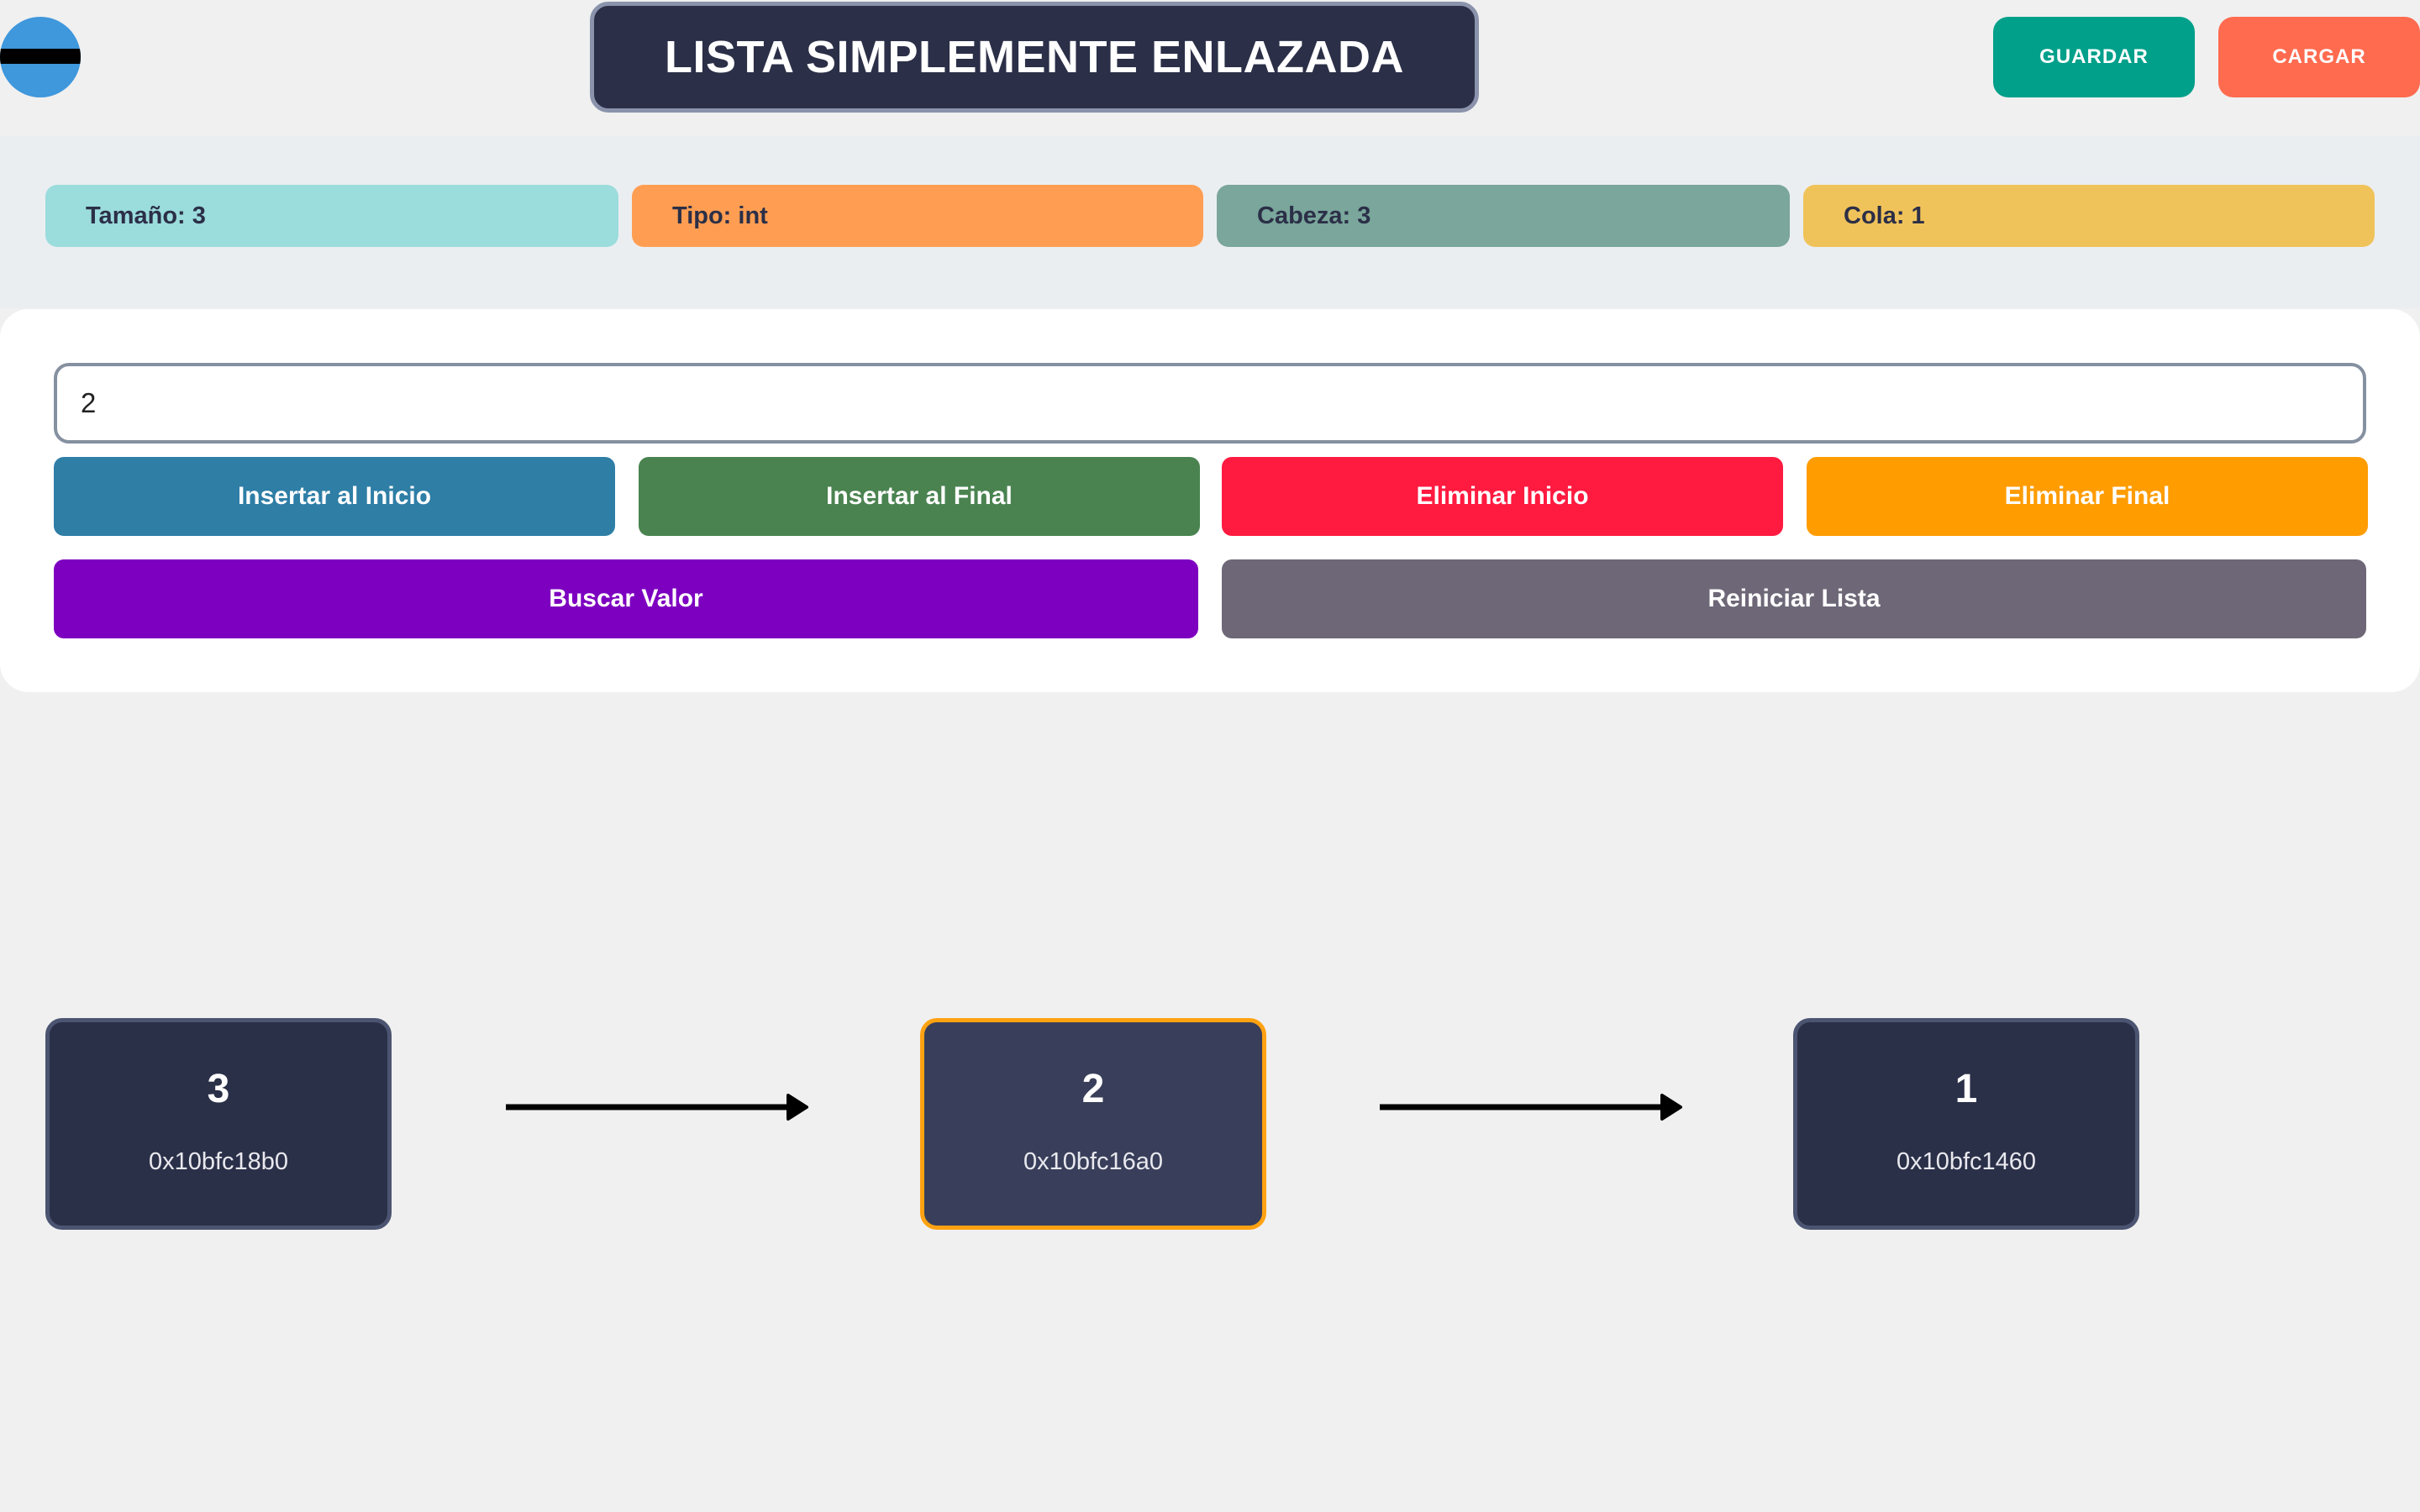 The width and height of the screenshot is (2420, 1512). Describe the element at coordinates (2087, 496) in the screenshot. I see `delete-end-button: Eliminar Final` at that location.